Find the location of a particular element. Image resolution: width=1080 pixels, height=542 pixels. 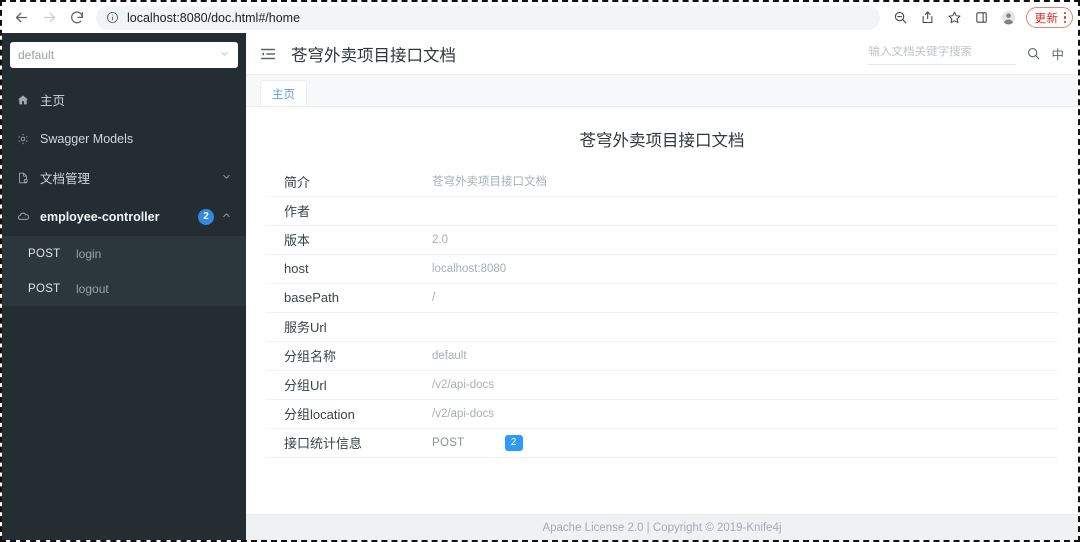

header-actions: 中 is located at coordinates (966, 53).